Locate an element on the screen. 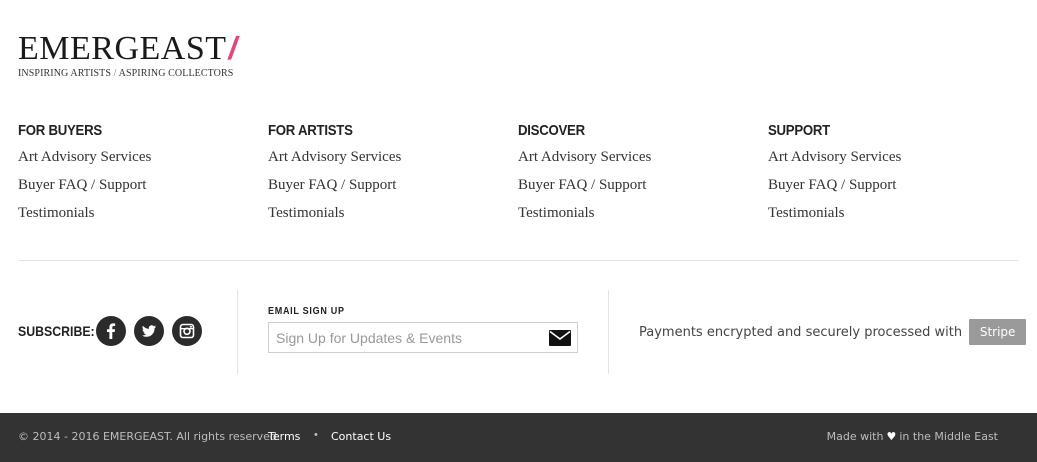 The image size is (1037, 462). facebook-icon is located at coordinates (111, 331).